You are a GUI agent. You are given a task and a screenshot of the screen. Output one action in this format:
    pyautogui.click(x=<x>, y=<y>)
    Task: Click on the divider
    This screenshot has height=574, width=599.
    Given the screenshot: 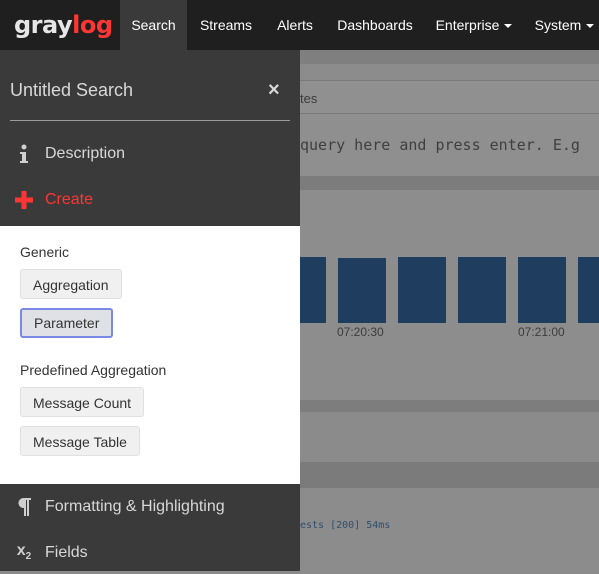 What is the action you would take?
    pyautogui.click(x=150, y=120)
    